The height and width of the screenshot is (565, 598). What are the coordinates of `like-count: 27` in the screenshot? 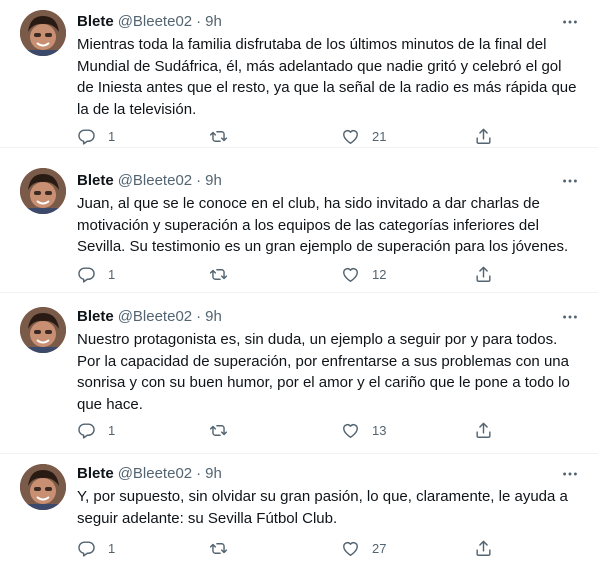 It's located at (379, 548).